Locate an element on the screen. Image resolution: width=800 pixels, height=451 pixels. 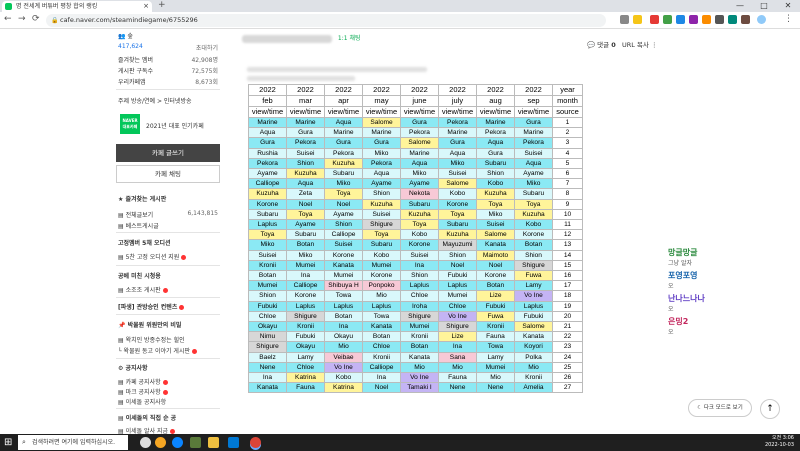
streamer-cell: Kobo is located at coordinates (457, 194).